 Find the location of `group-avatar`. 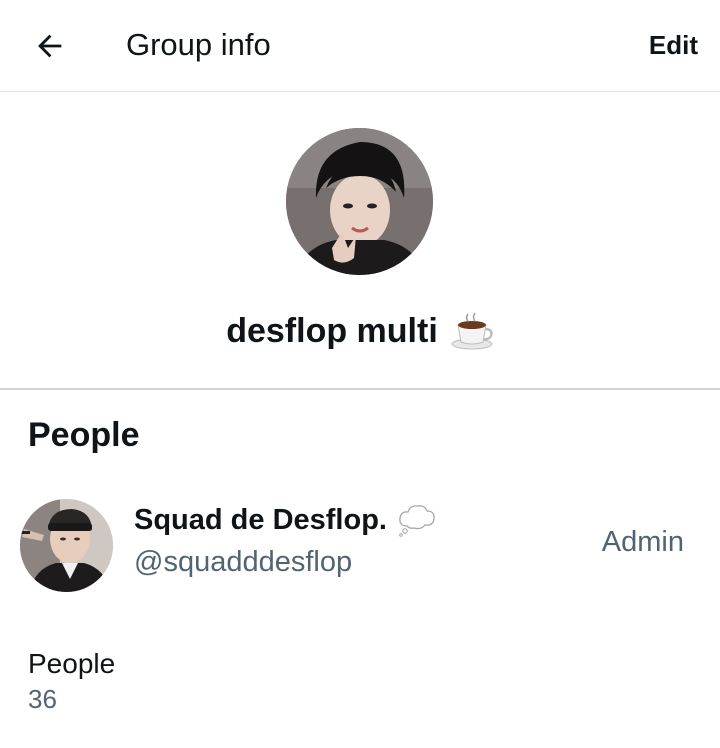

group-avatar is located at coordinates (359, 201).